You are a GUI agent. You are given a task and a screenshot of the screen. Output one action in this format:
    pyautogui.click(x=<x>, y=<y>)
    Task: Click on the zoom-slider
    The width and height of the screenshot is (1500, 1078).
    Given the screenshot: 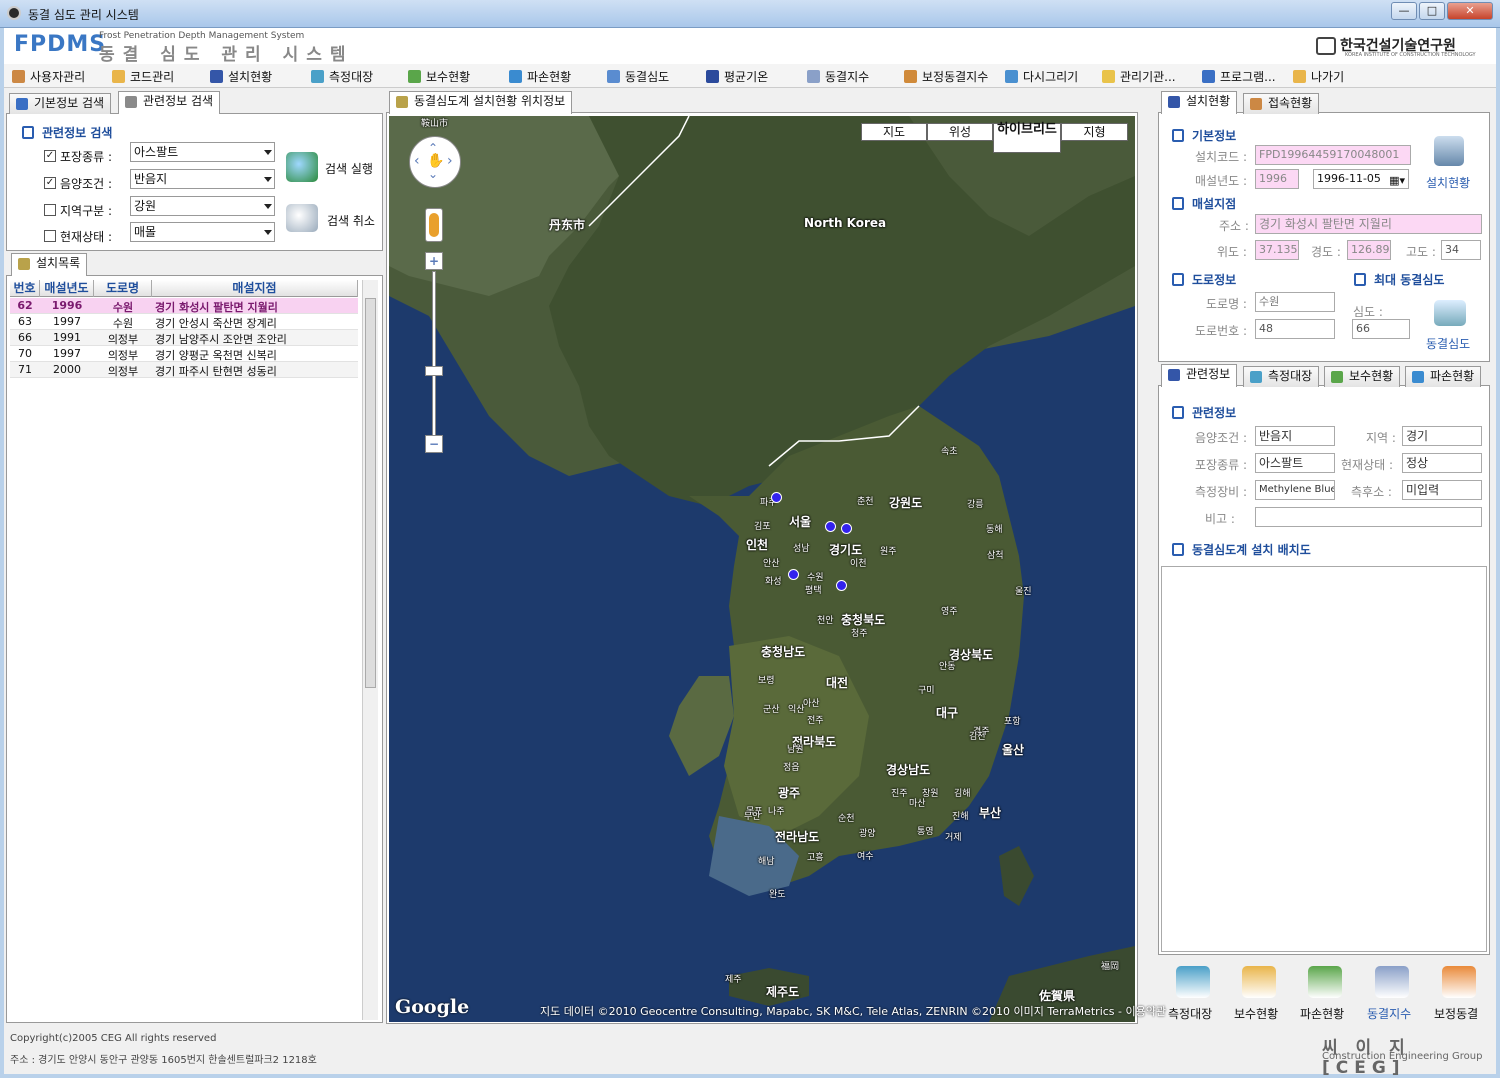 What is the action you would take?
    pyautogui.click(x=434, y=353)
    